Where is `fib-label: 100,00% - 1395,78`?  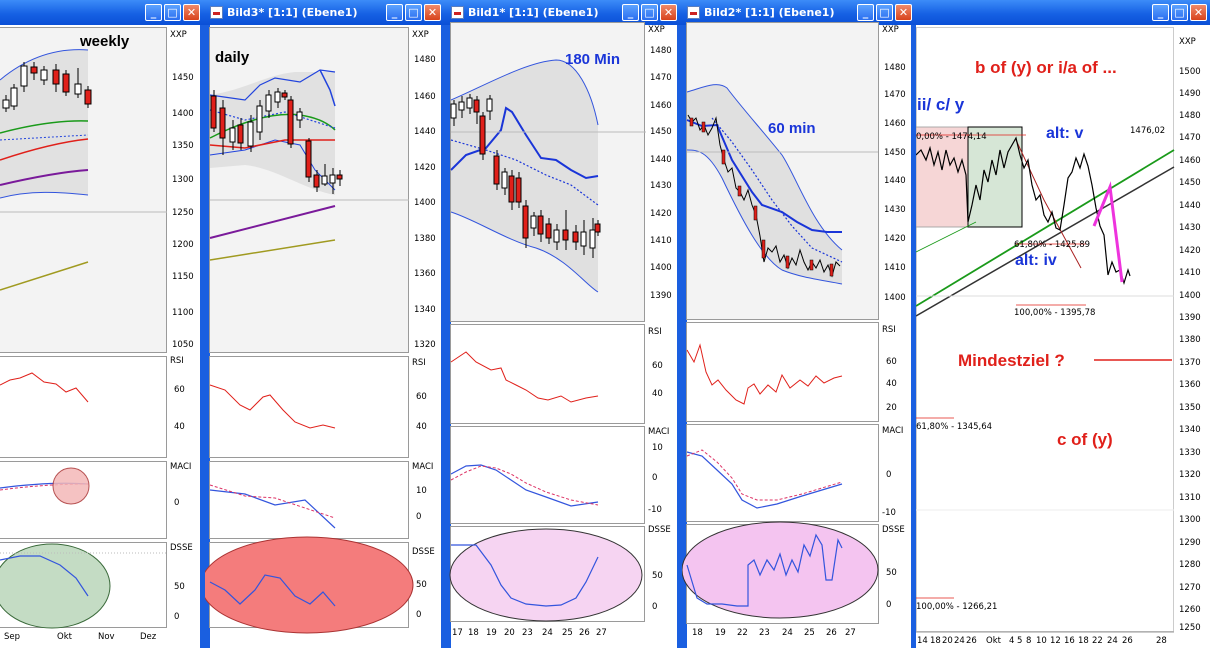 fib-label: 100,00% - 1395,78 is located at coordinates (1054, 313).